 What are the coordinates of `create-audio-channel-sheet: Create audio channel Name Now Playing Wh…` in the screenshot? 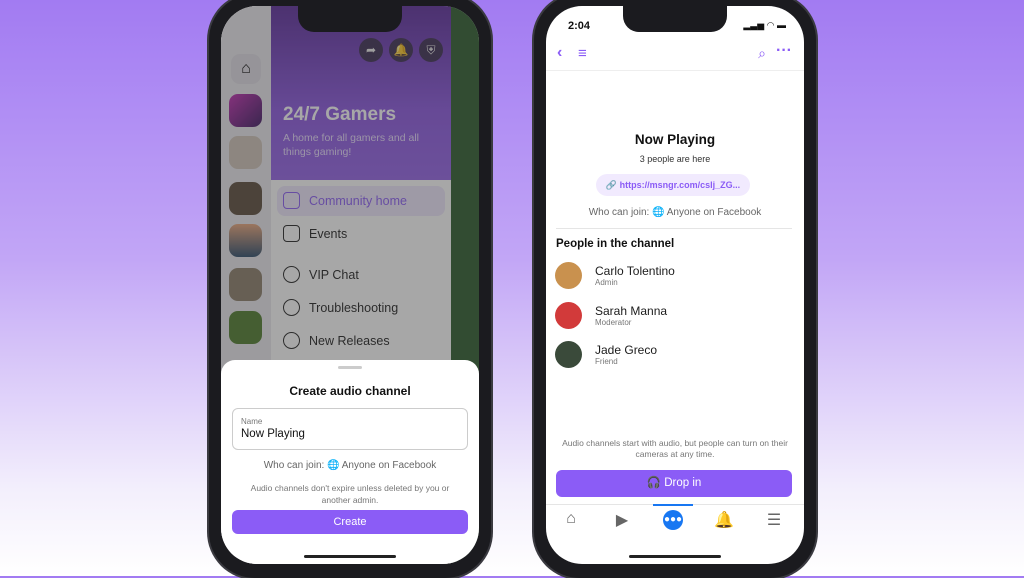 It's located at (350, 462).